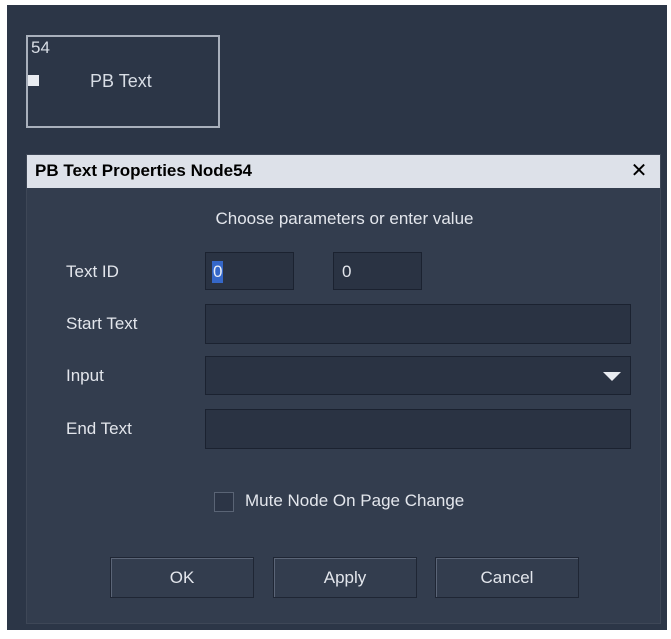 The width and height of the screenshot is (671, 639). I want to click on dialog-titlebar: PB Text Properties Node54 ✕, so click(343, 171).